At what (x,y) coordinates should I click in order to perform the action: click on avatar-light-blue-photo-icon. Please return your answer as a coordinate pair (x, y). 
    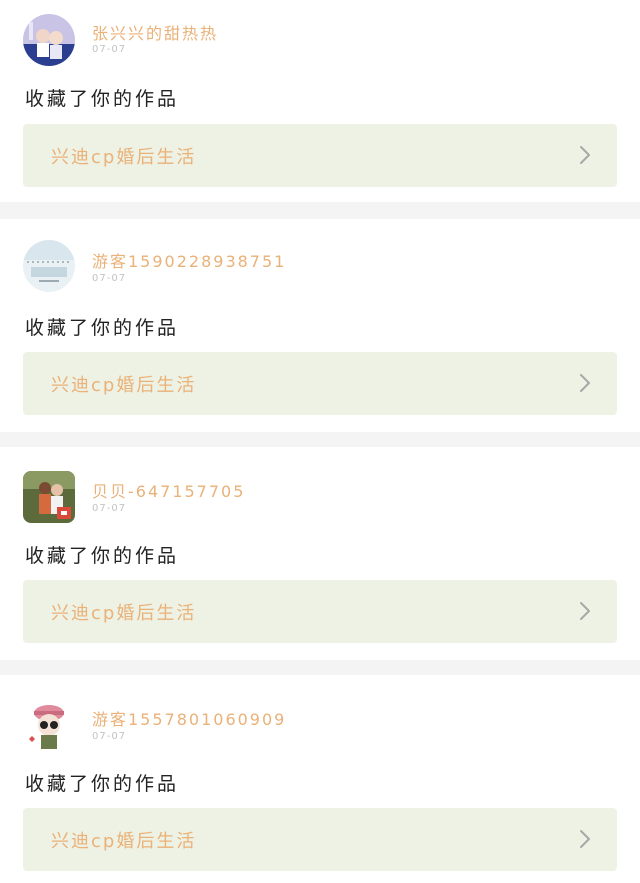
    Looking at the image, I should click on (49, 266).